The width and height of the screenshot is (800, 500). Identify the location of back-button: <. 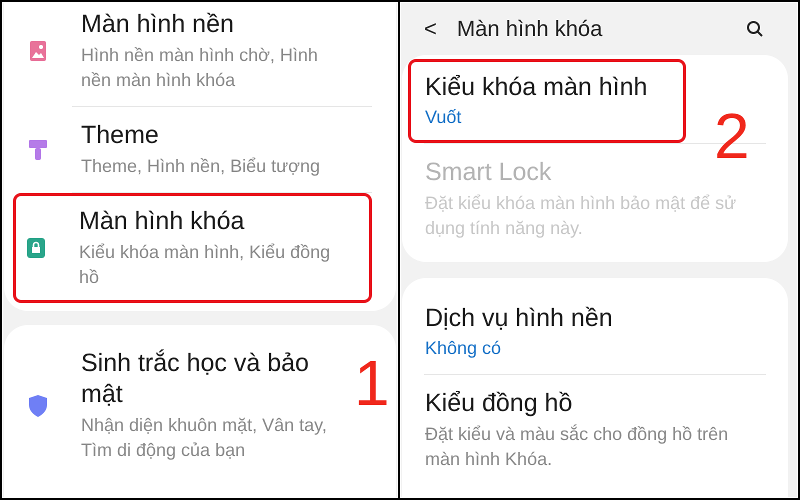
(430, 28).